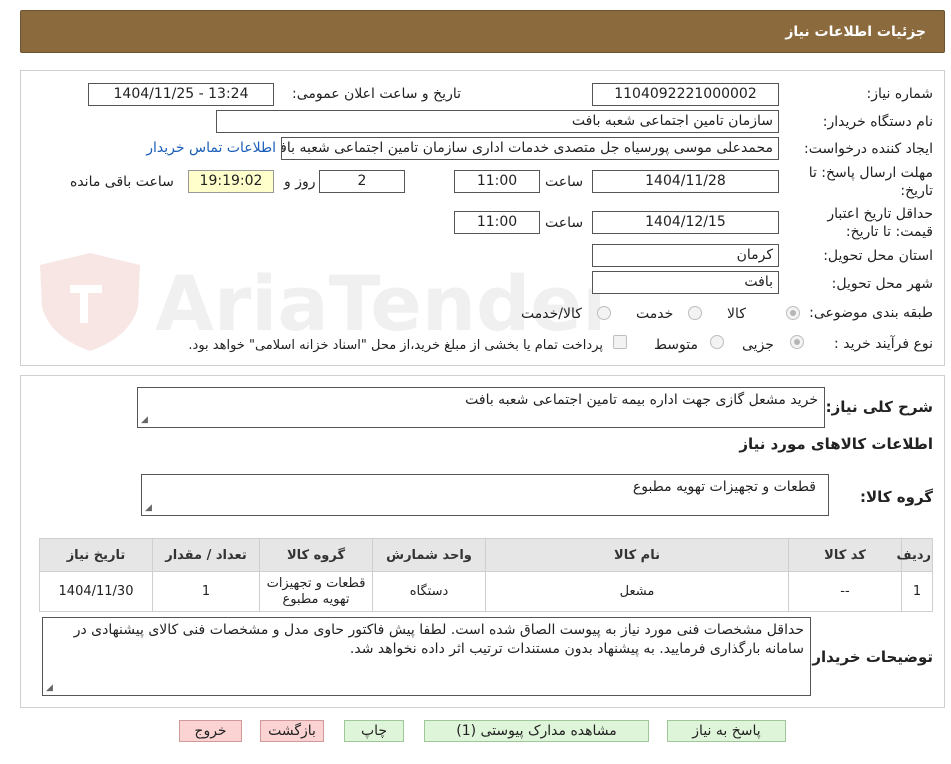  I want to click on announce-field: 1404/11/25 - 13:24, so click(181, 94).